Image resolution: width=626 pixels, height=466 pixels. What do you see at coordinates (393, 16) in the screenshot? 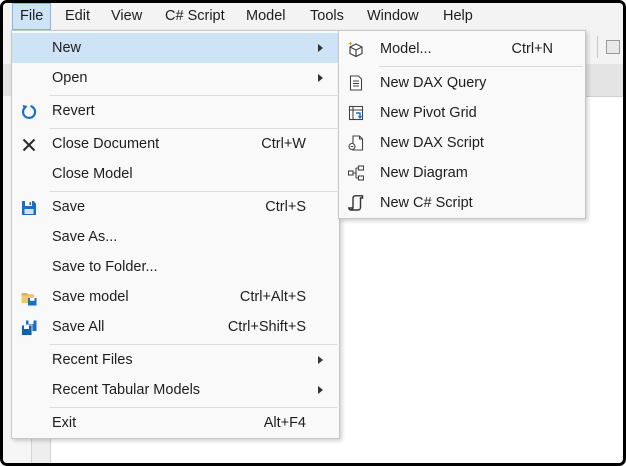
I see `menu-window: Window` at bounding box center [393, 16].